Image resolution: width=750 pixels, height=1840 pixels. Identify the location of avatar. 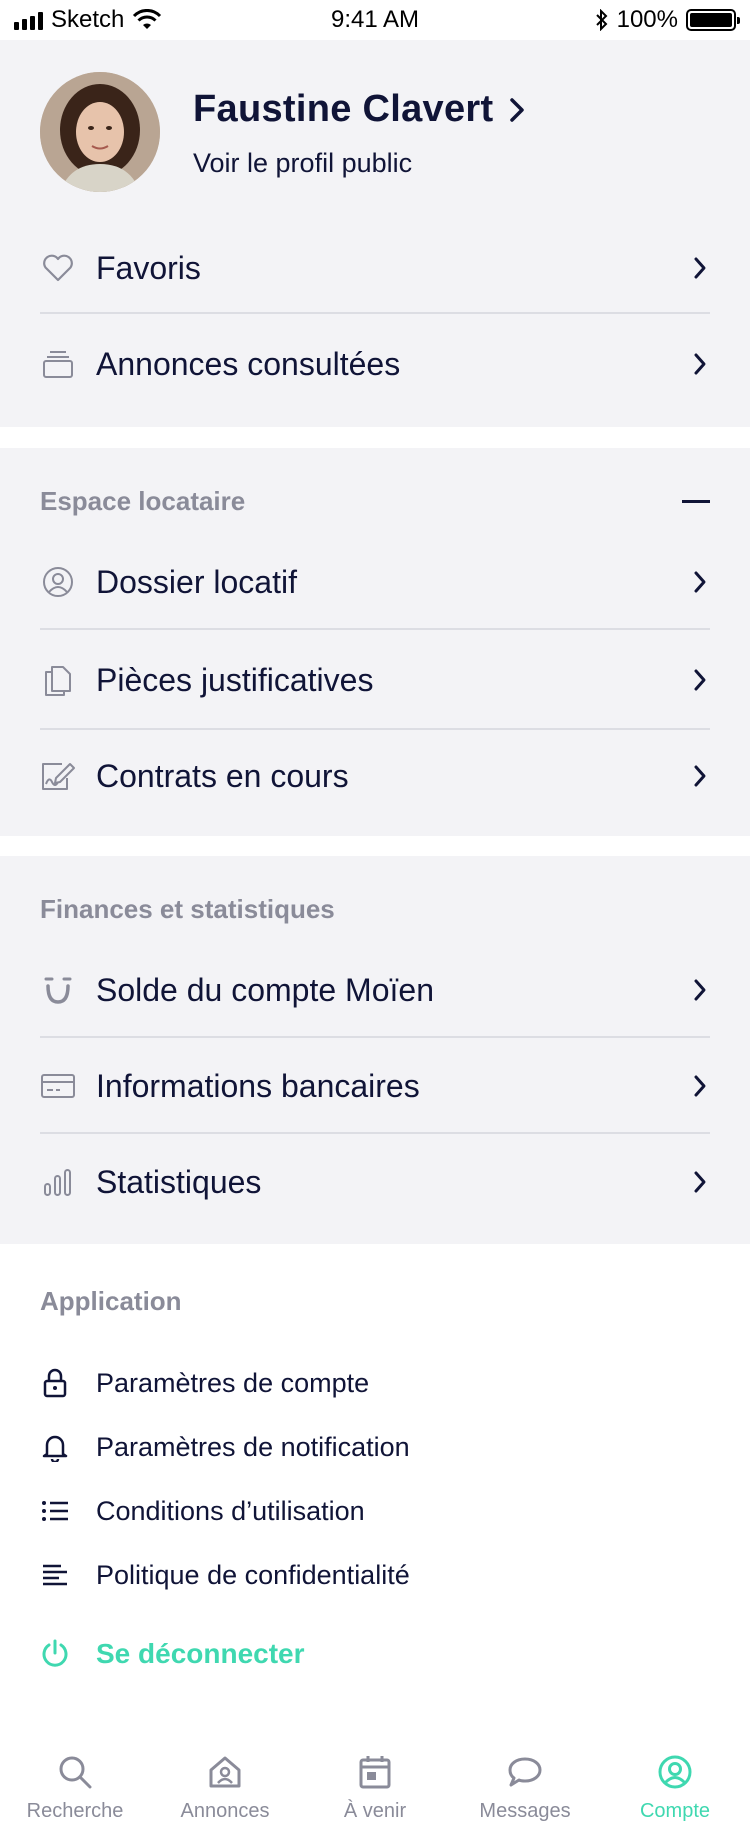
(100, 132).